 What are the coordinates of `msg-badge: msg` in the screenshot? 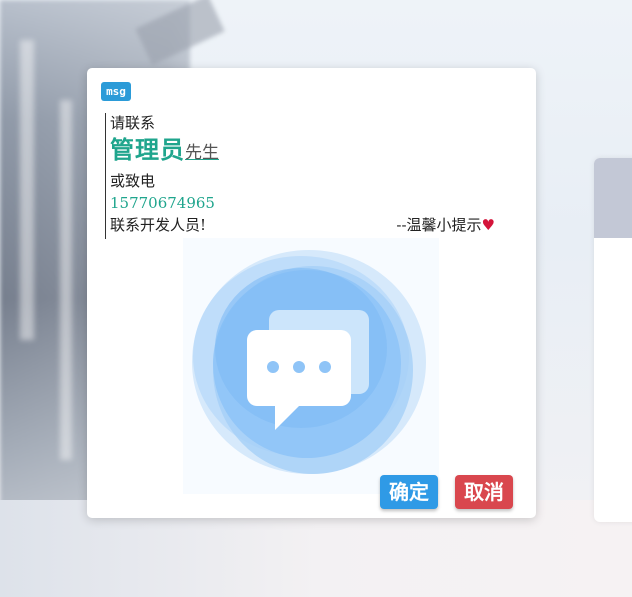 It's located at (116, 91).